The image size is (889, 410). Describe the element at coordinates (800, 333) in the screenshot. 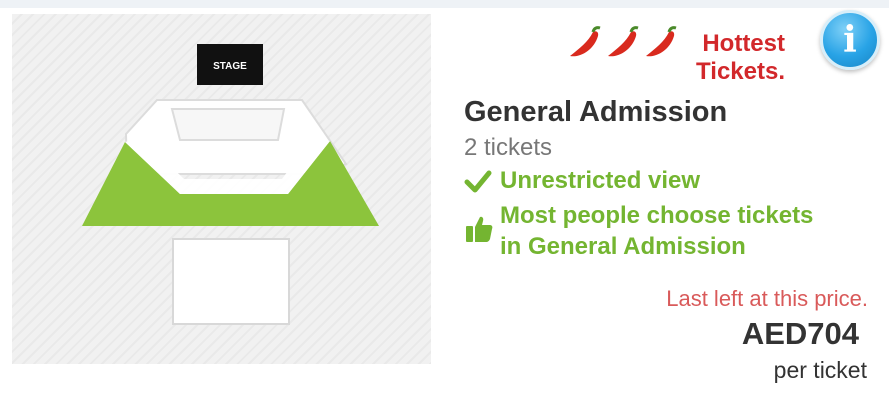

I see `ticket-price: AED704` at that location.